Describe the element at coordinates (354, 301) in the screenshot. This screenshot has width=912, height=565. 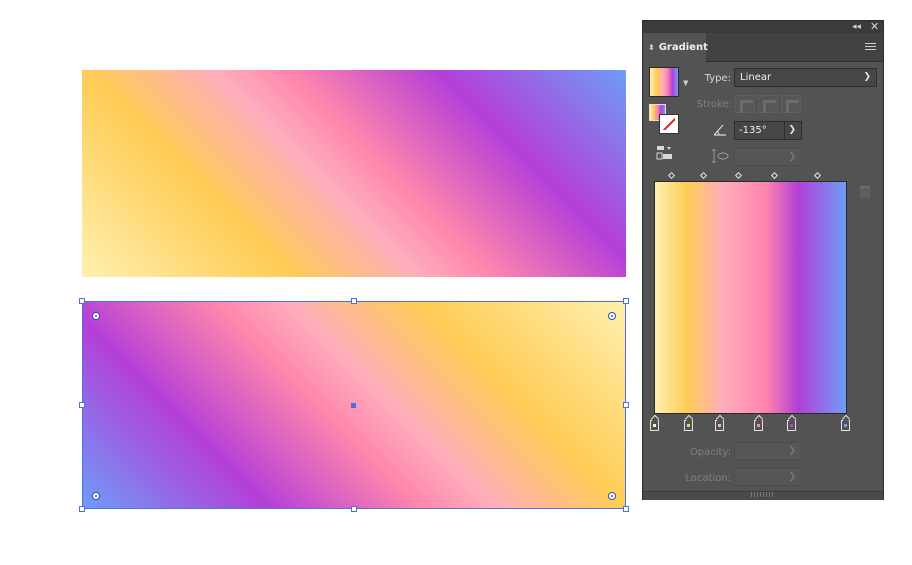
I see `resize-handle-top` at that location.